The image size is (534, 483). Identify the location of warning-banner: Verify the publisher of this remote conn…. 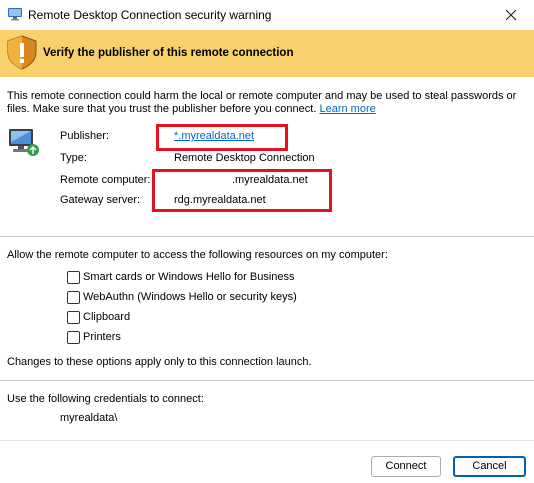
(267, 53).